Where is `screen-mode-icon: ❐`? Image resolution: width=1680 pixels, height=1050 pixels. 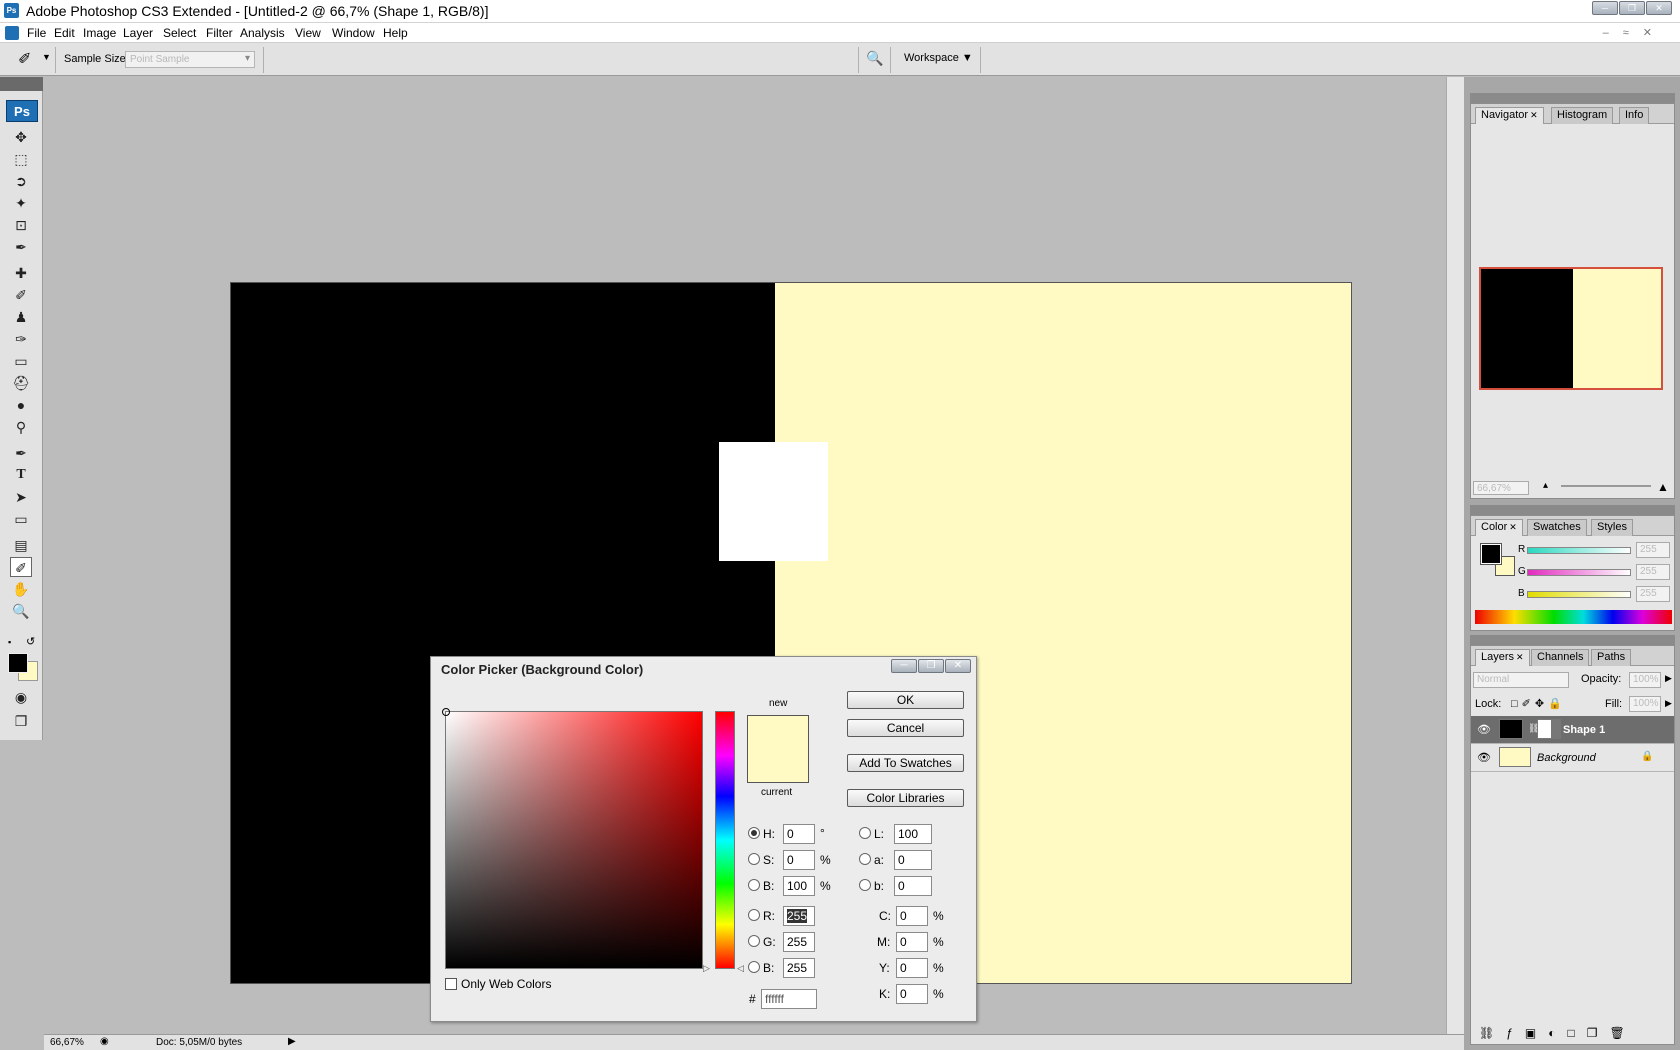 screen-mode-icon: ❐ is located at coordinates (21, 721).